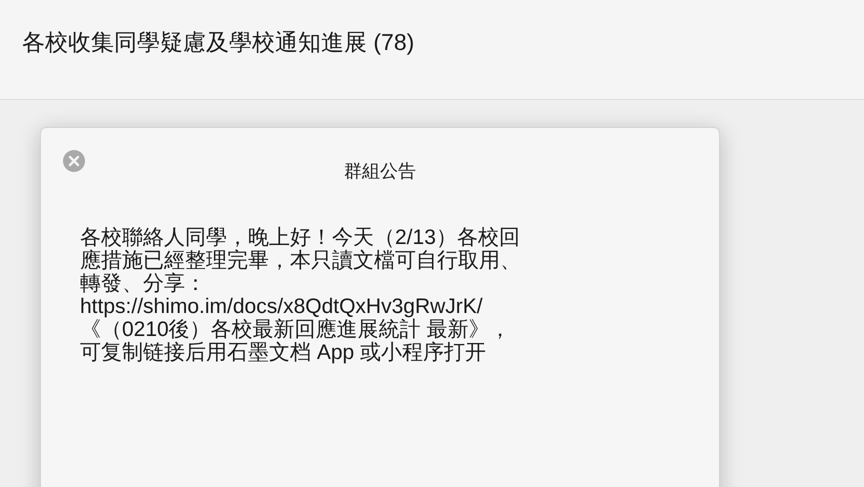 This screenshot has width=864, height=487. I want to click on close-icon, so click(74, 161).